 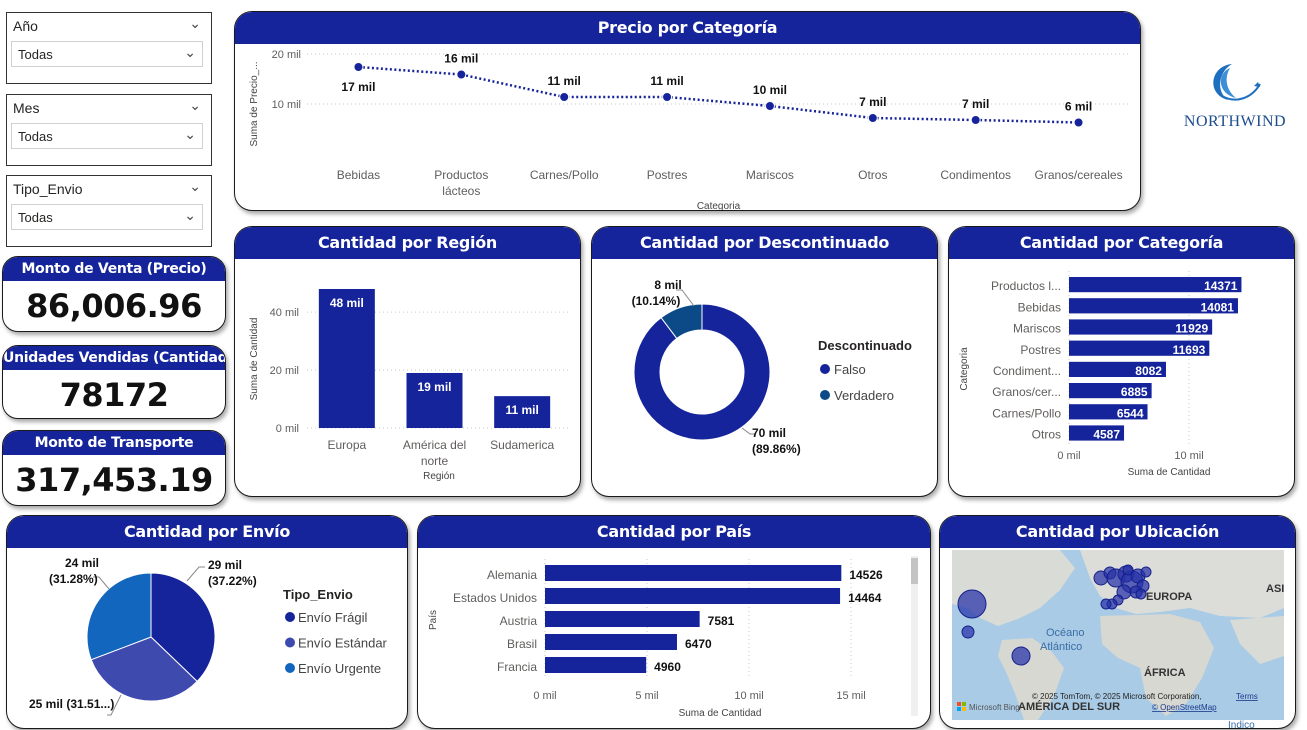 I want to click on data-label: 70 mil, so click(x=769, y=433).